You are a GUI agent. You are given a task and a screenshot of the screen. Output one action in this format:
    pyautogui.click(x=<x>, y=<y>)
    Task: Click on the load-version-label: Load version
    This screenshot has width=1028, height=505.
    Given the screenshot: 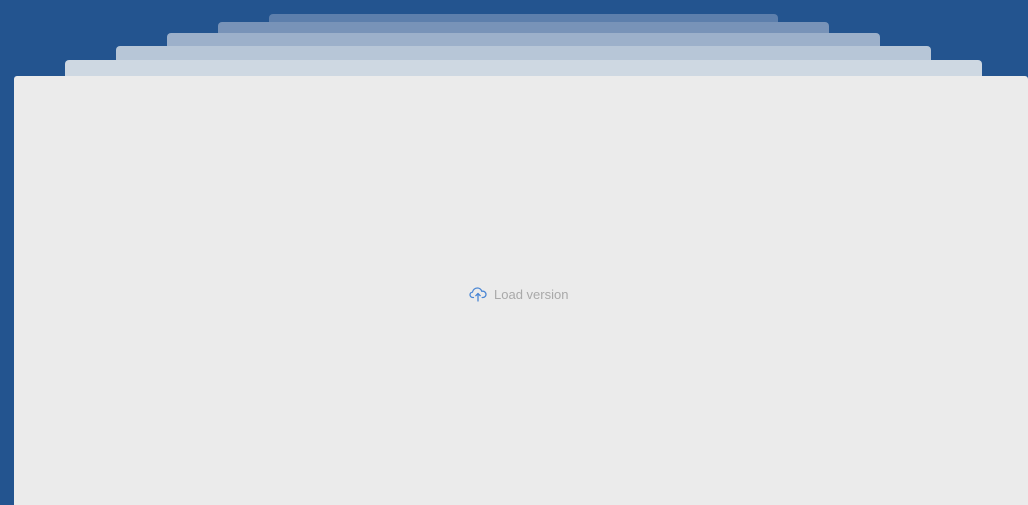 What is the action you would take?
    pyautogui.click(x=531, y=294)
    